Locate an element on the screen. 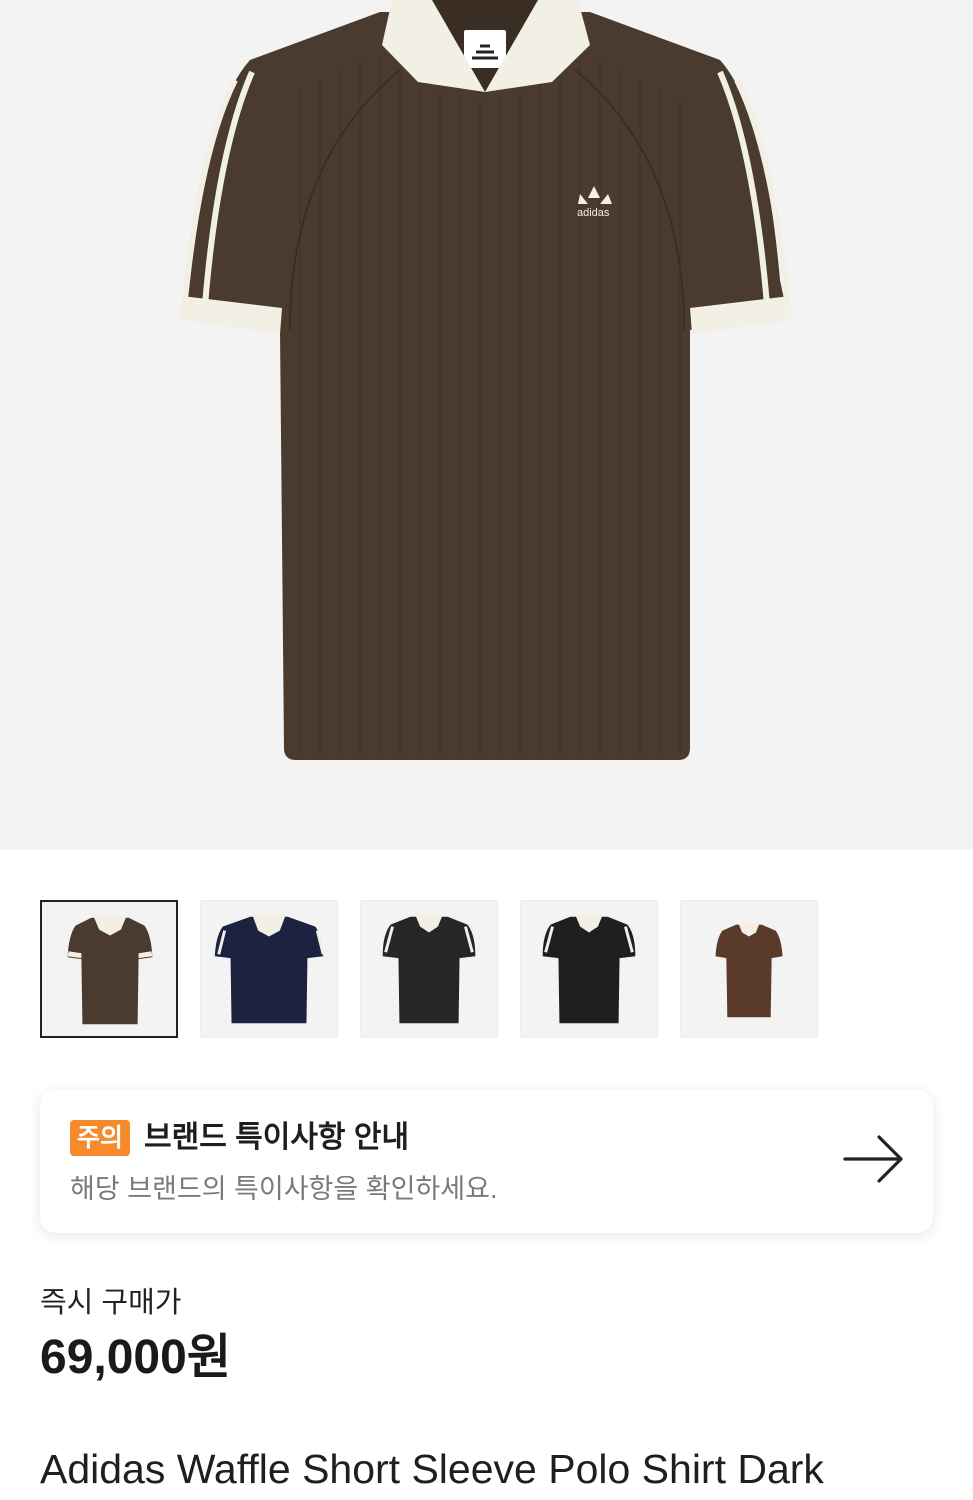  notice-title: 브랜드 특이사항 안내 is located at coordinates (277, 1137).